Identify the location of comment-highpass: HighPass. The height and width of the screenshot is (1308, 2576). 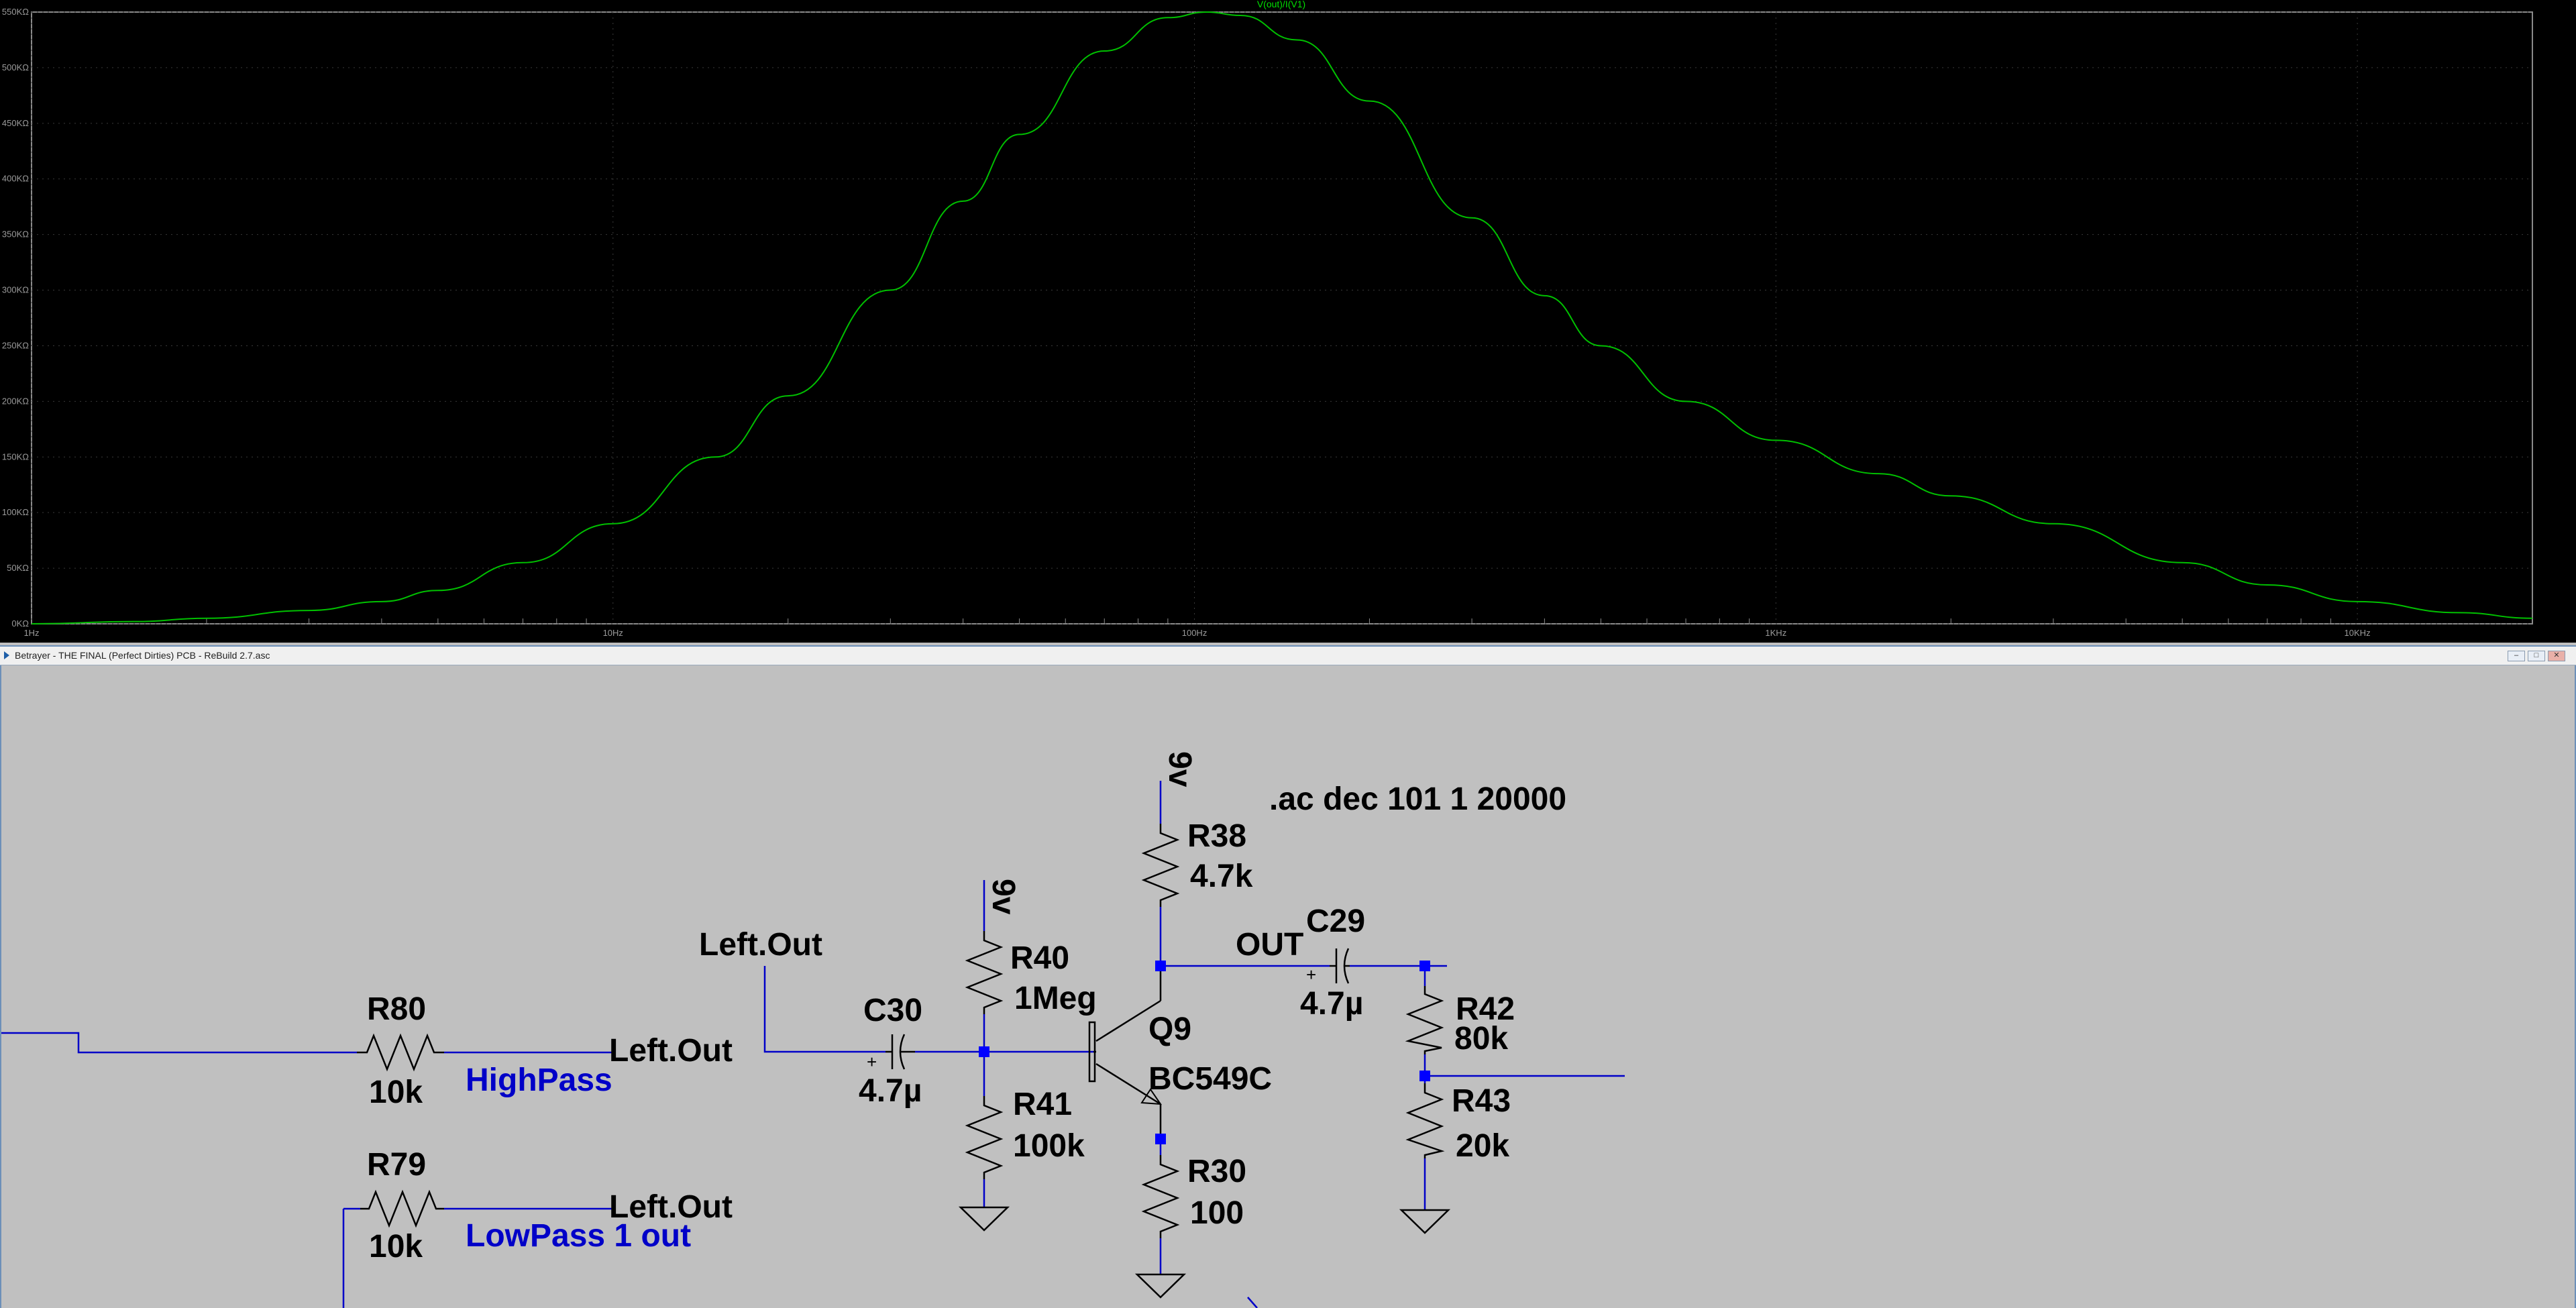
(539, 1080).